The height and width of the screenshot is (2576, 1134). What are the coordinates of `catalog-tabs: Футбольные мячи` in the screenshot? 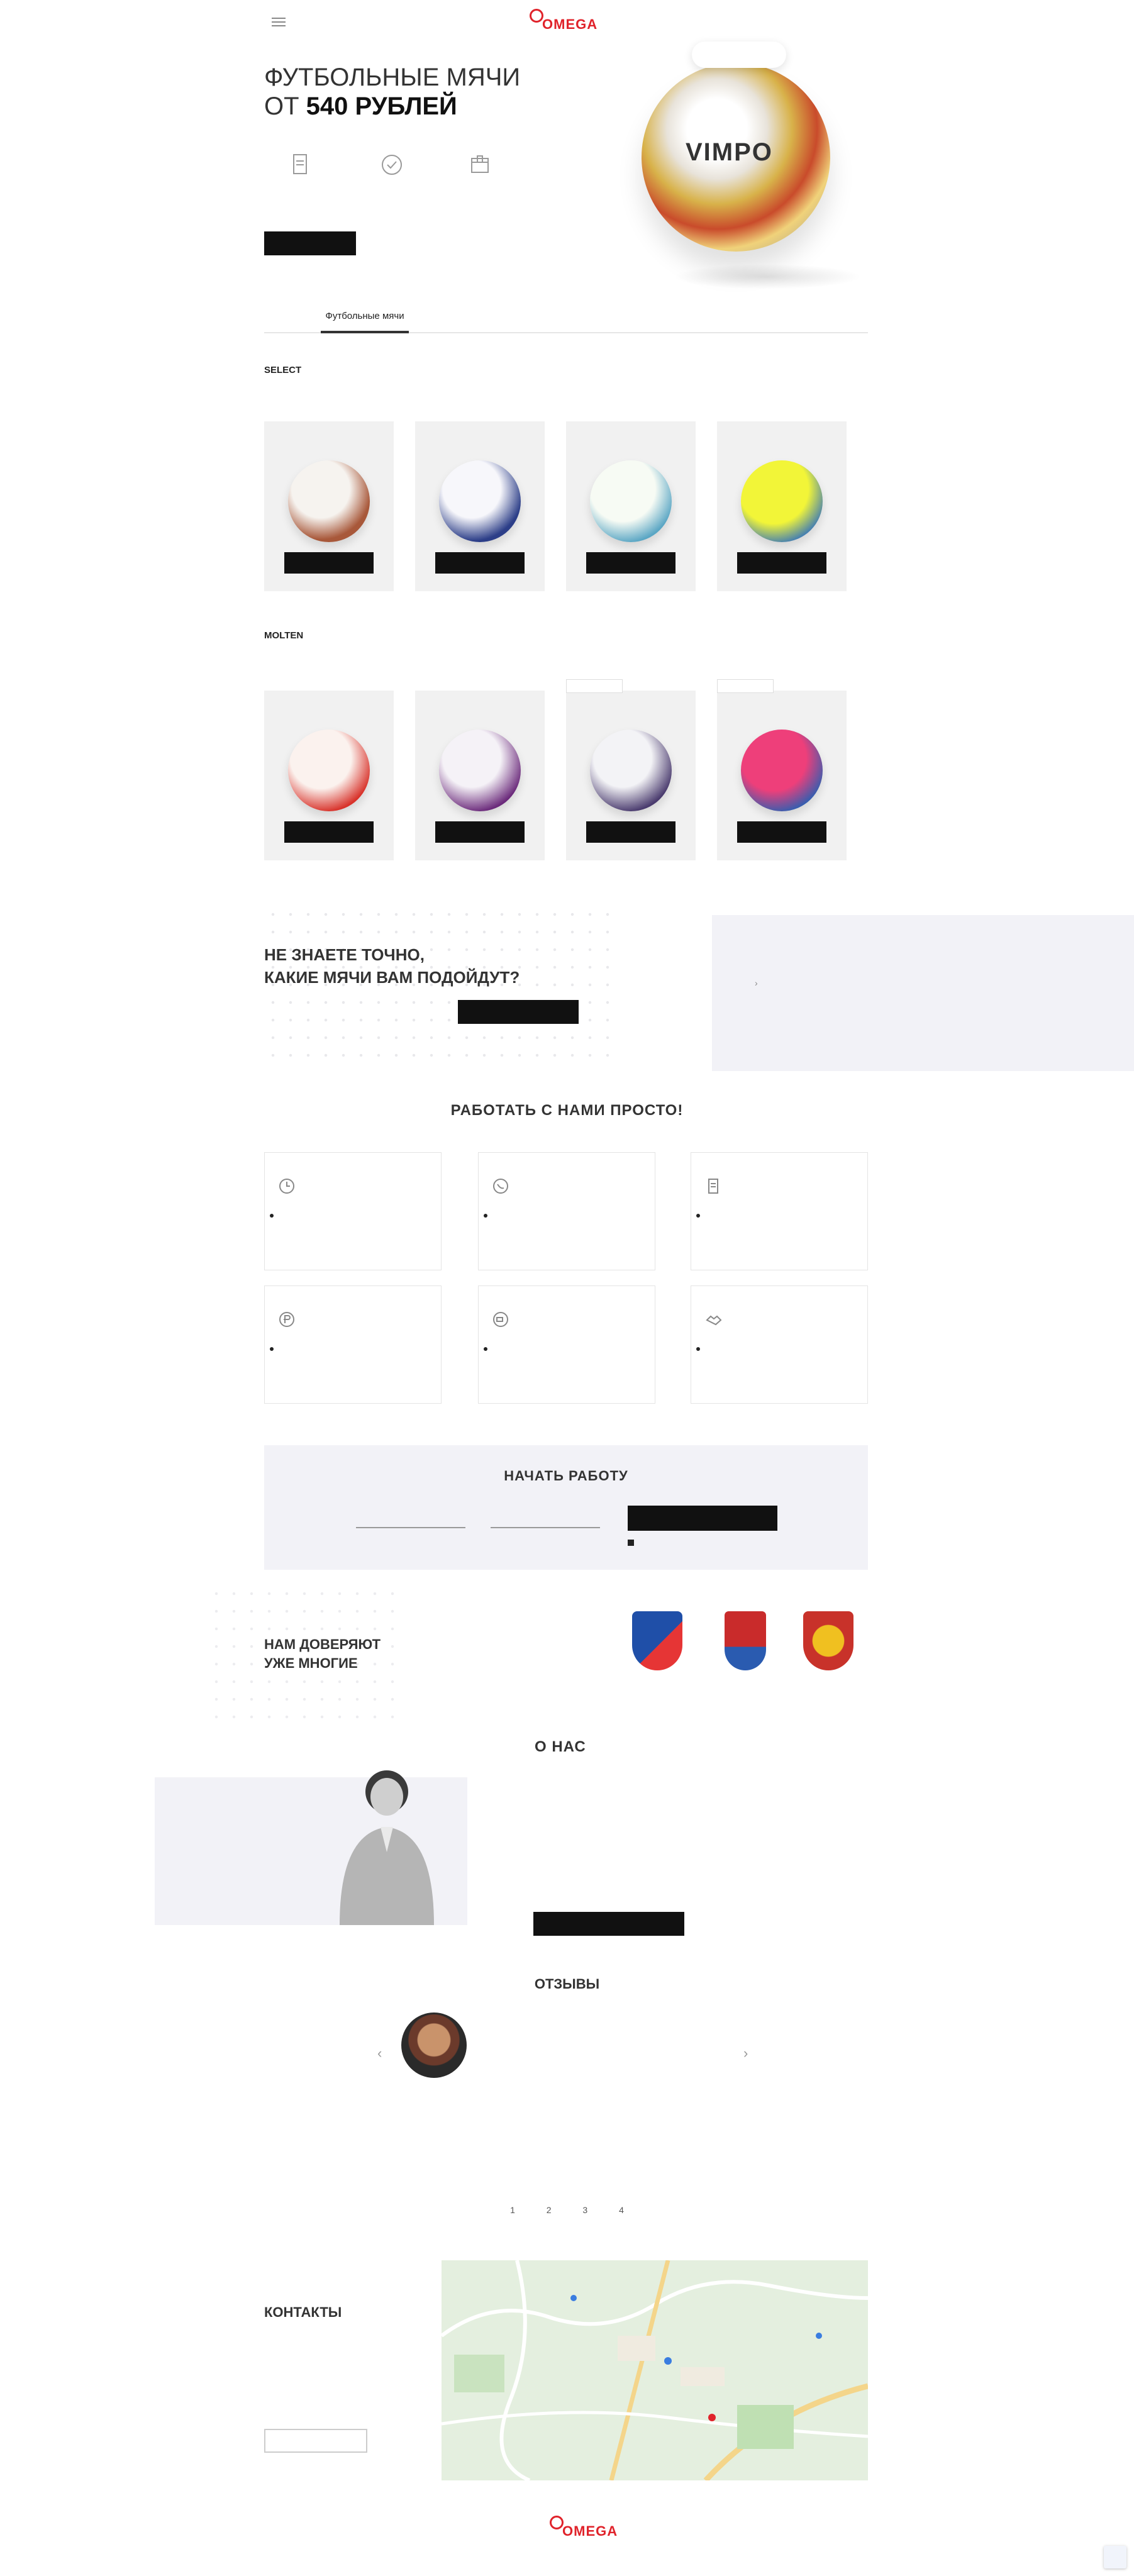 It's located at (566, 317).